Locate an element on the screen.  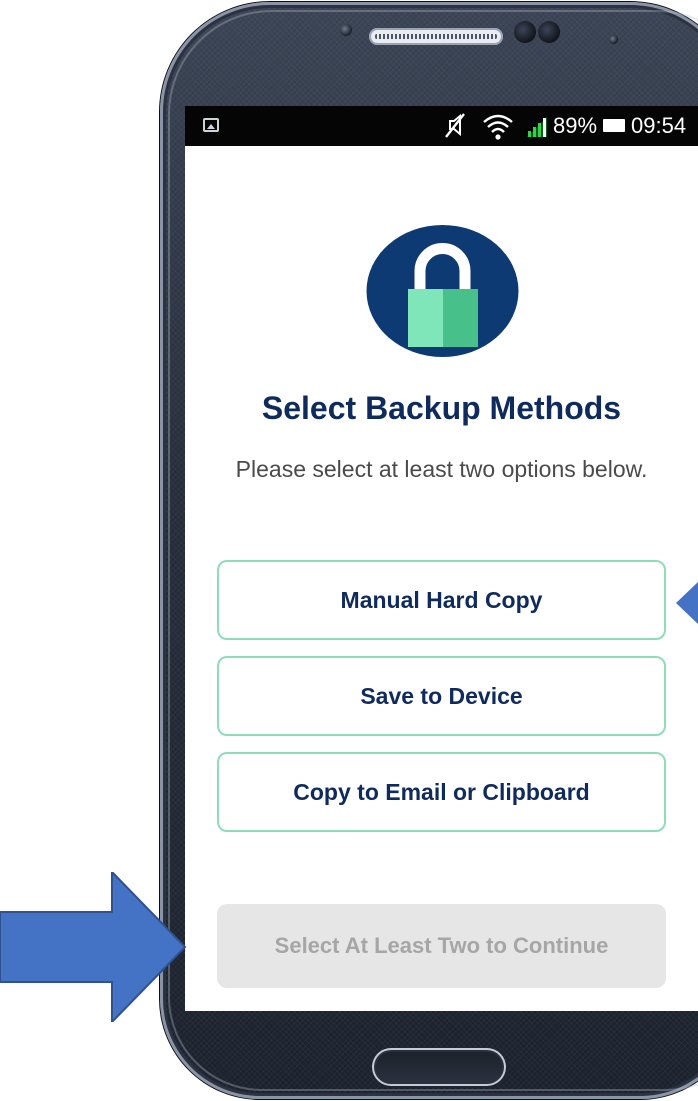
copy-to-email-or-clipboard-button: Copy to Email or Clipboard is located at coordinates (441, 792).